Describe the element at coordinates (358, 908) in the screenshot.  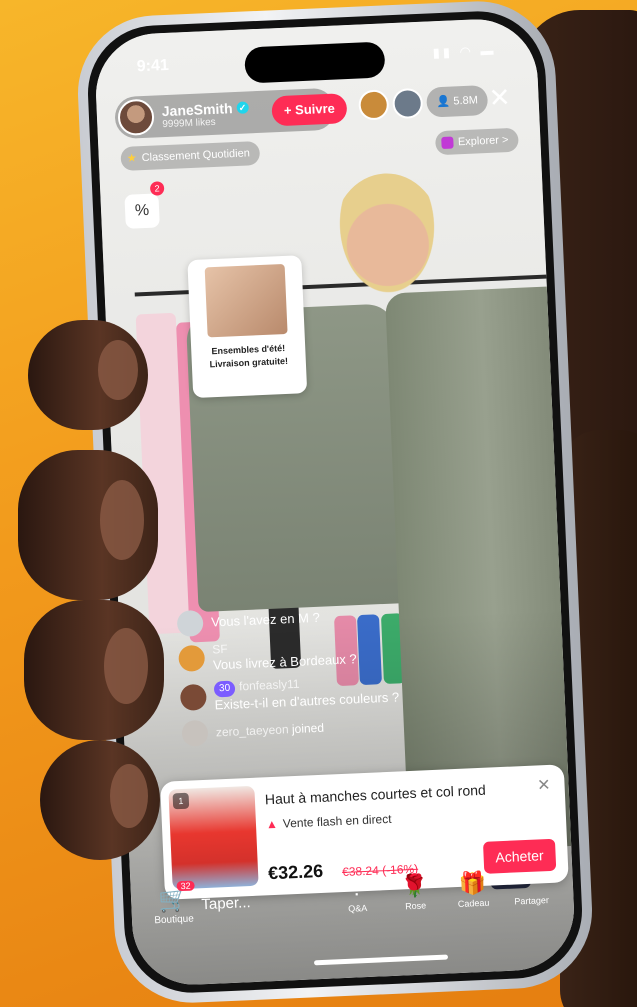
I see `qa-label: Q&A` at that location.